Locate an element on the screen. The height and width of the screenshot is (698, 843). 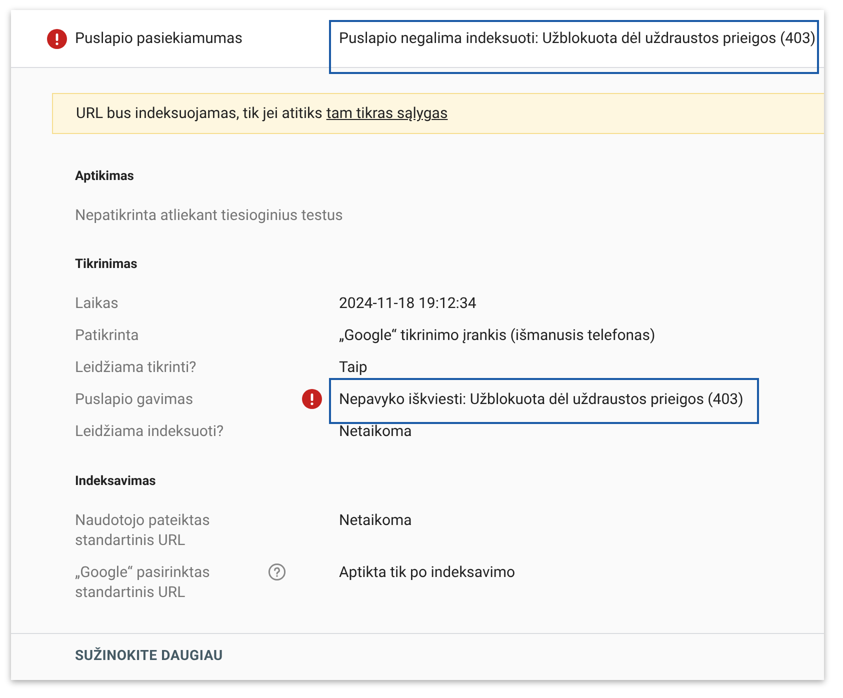
field-label: Leidžiama indeksuoti? is located at coordinates (150, 430).